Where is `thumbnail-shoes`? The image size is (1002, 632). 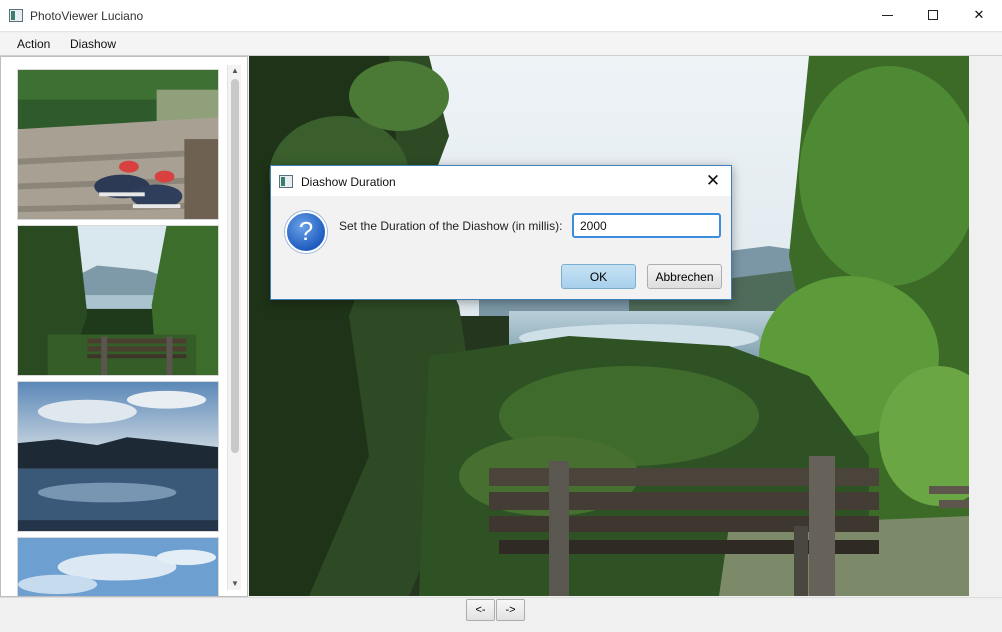 thumbnail-shoes is located at coordinates (118, 144).